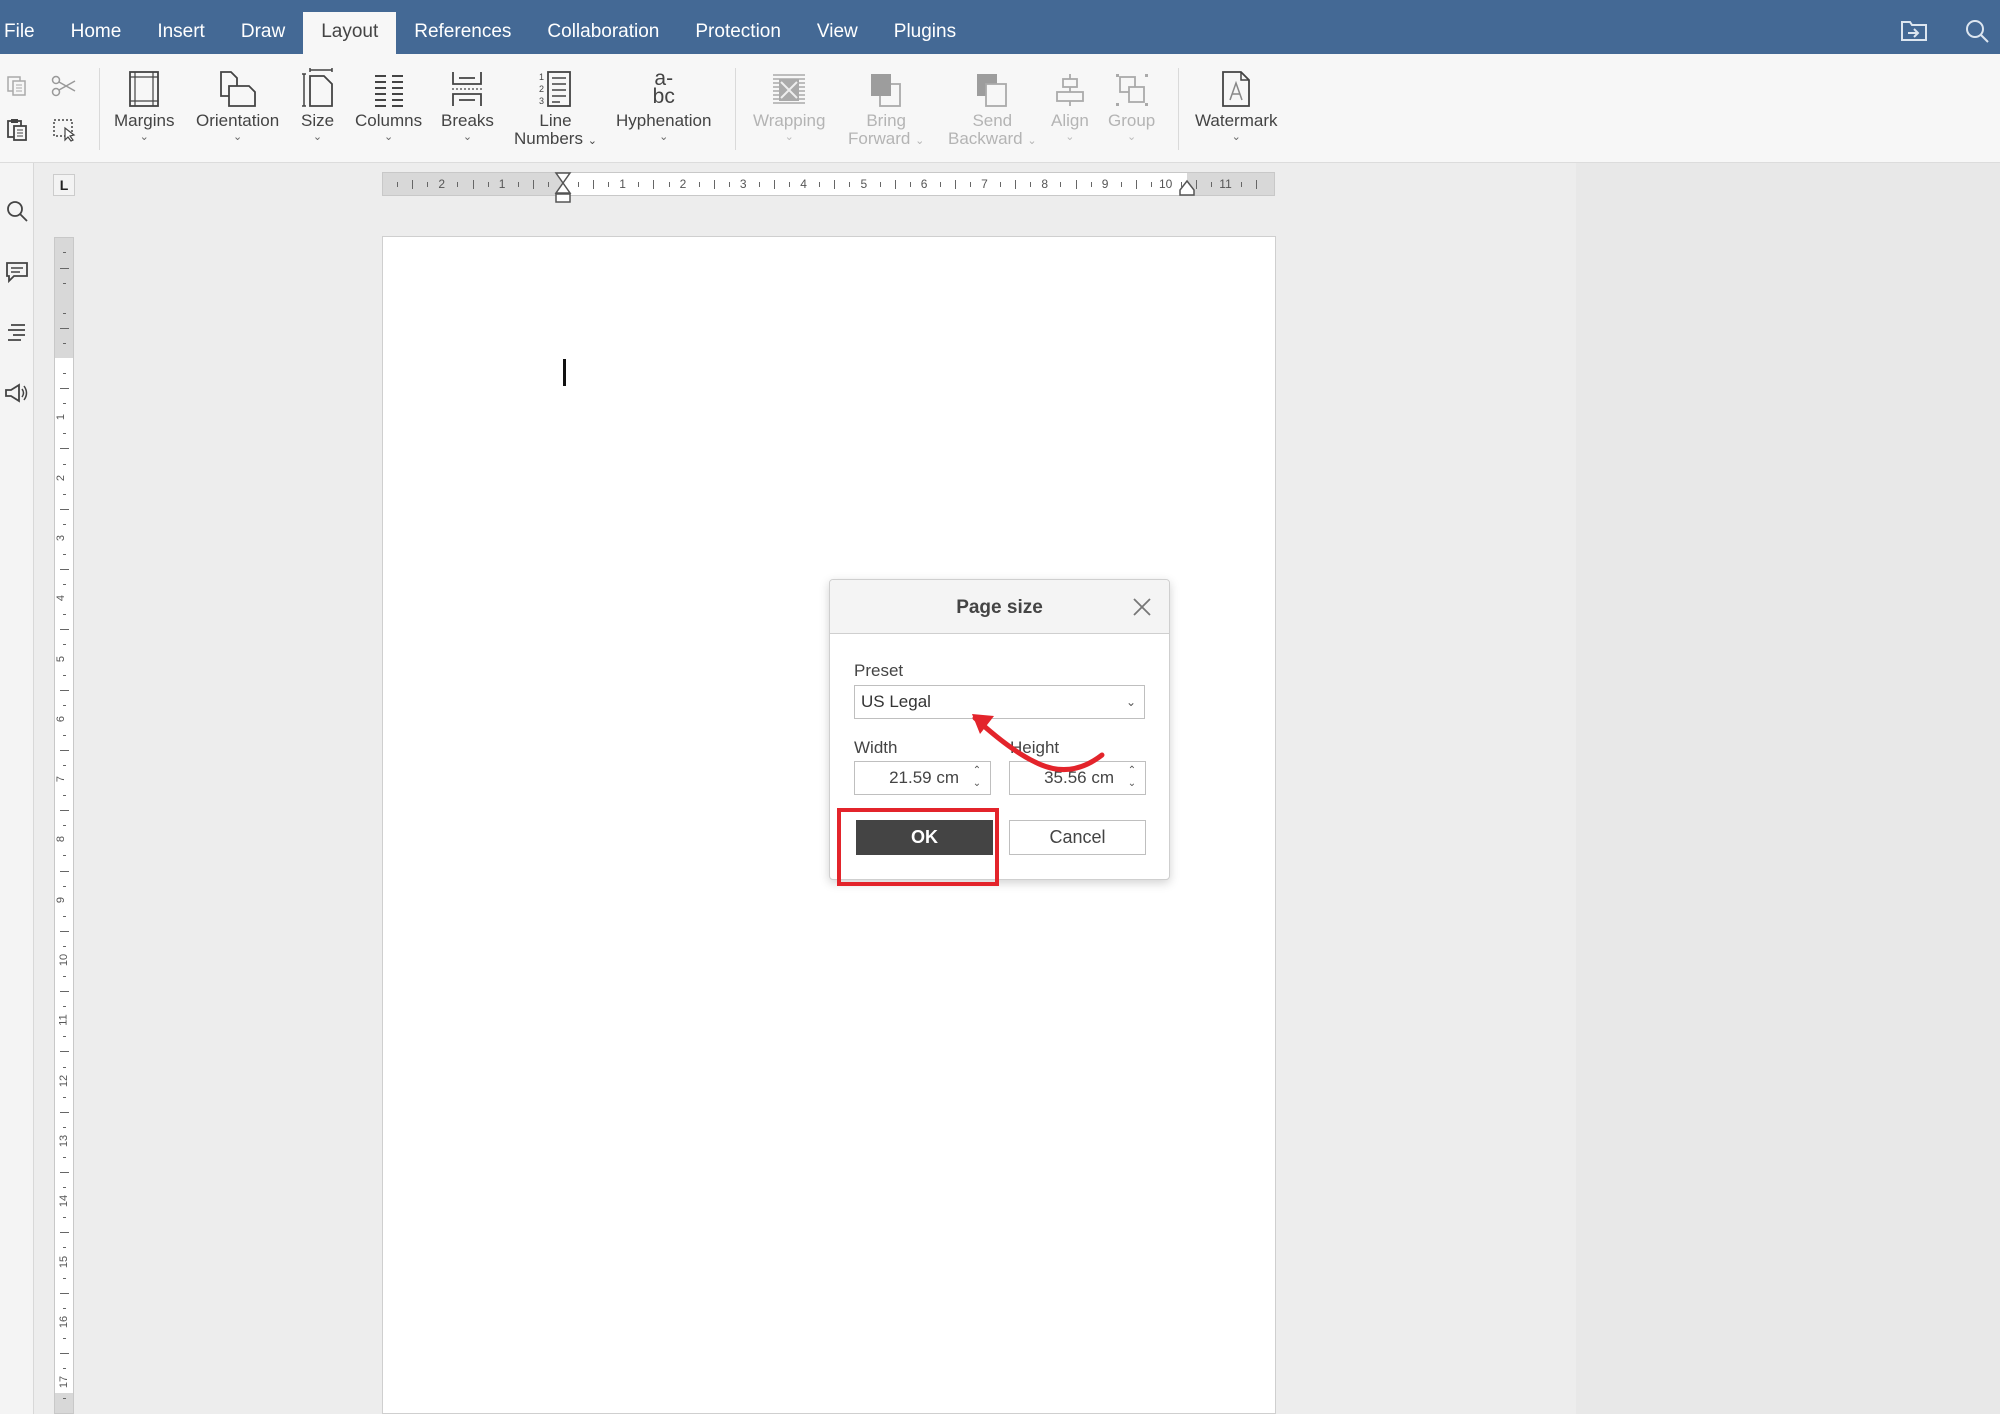  What do you see at coordinates (26, 33) in the screenshot?
I see `tab-file: File` at bounding box center [26, 33].